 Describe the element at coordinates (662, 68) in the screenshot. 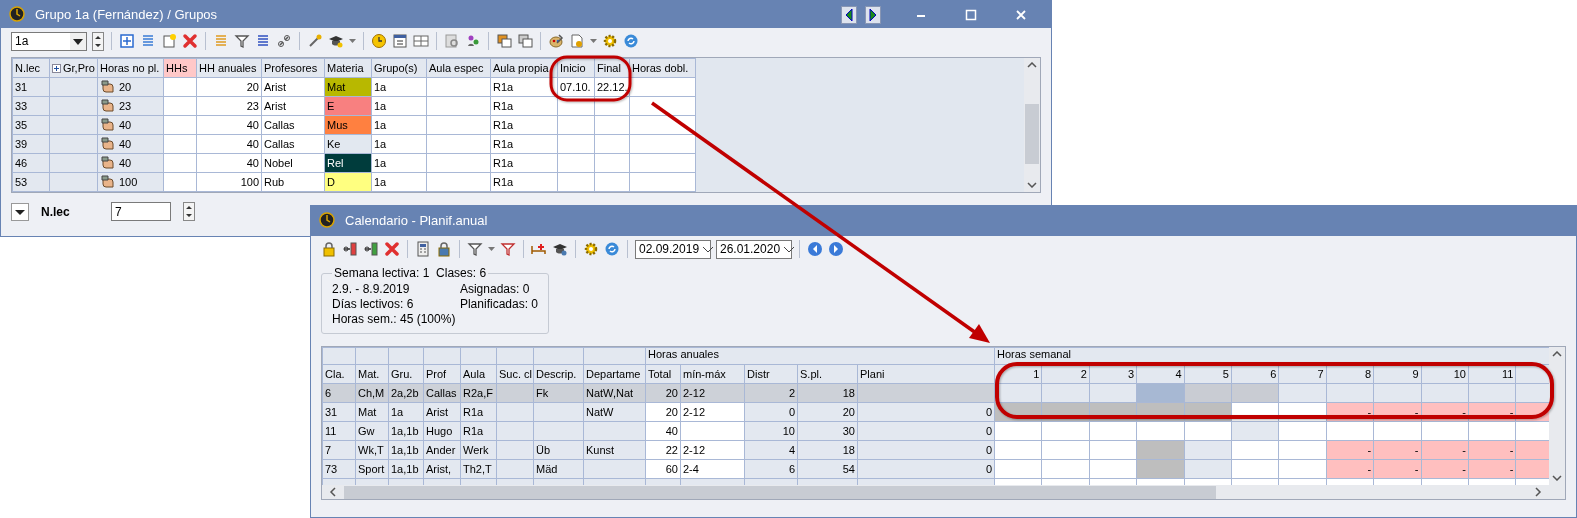

I see `column-header: Horas dobl.` at that location.